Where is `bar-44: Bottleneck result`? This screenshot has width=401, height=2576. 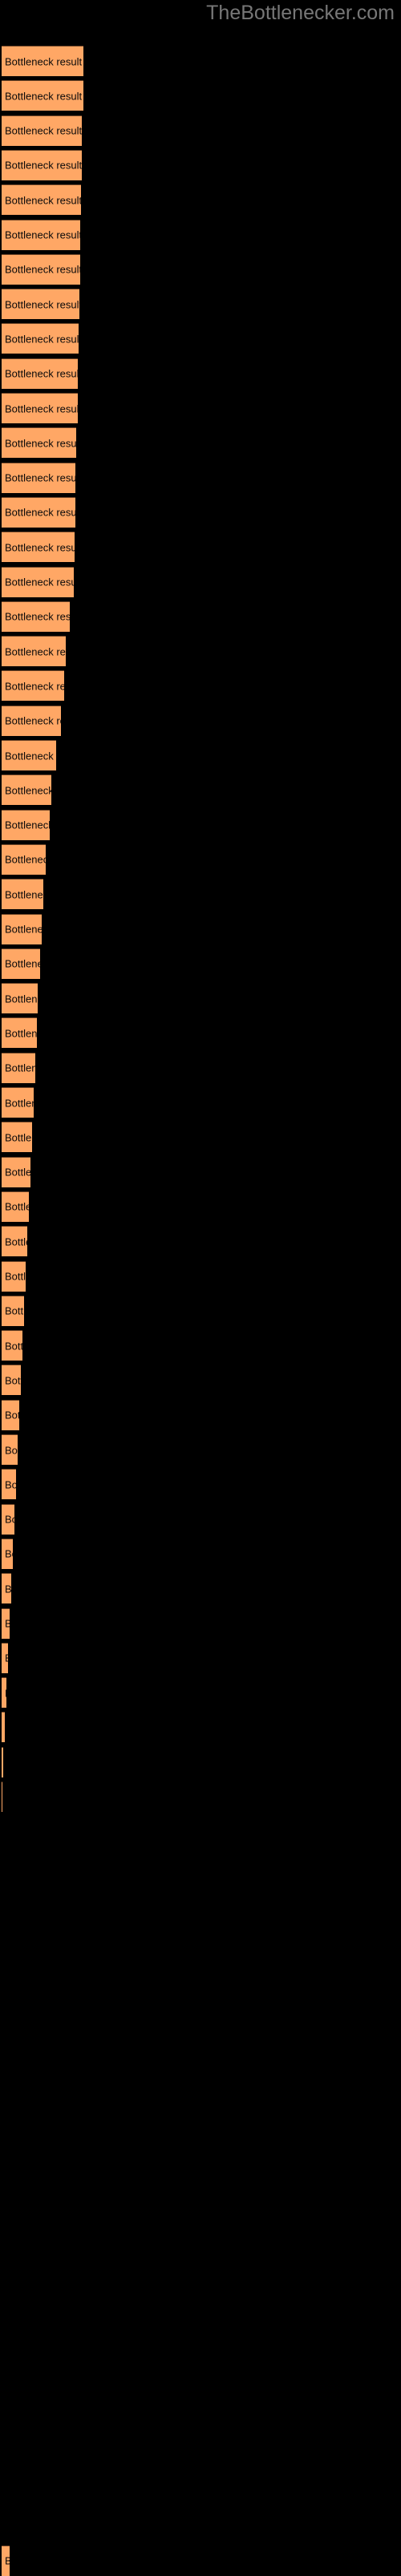 bar-44: Bottleneck result is located at coordinates (8, 1553).